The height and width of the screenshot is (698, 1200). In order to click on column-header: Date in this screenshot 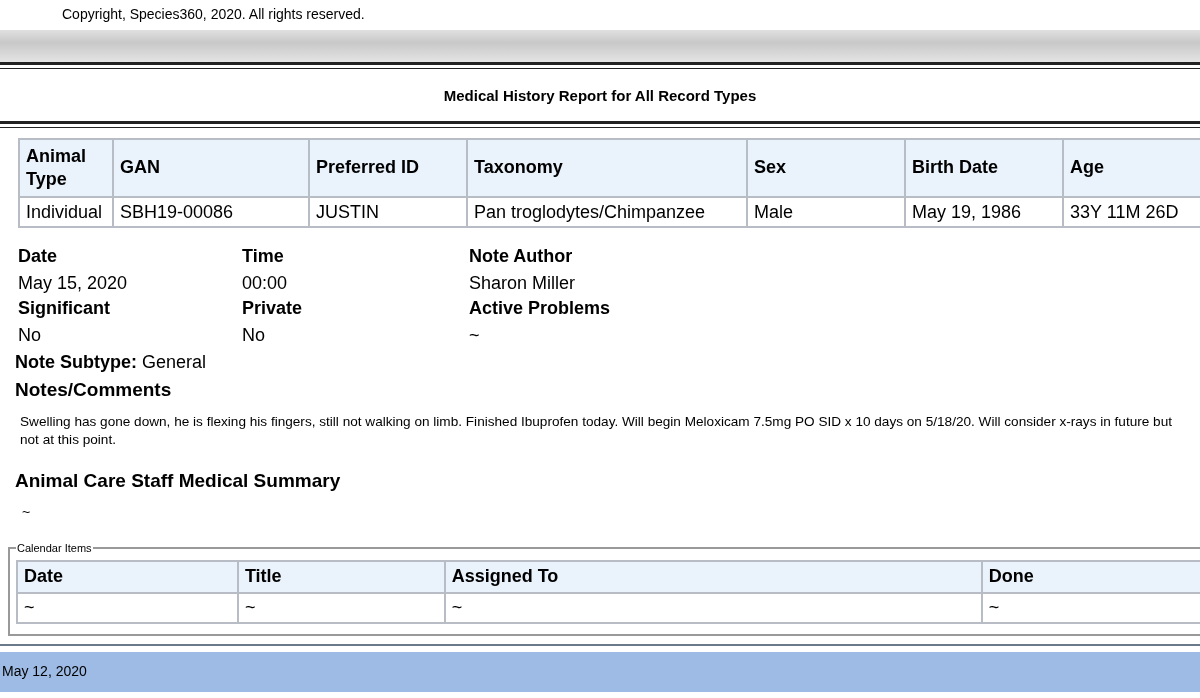, I will do `click(127, 576)`.